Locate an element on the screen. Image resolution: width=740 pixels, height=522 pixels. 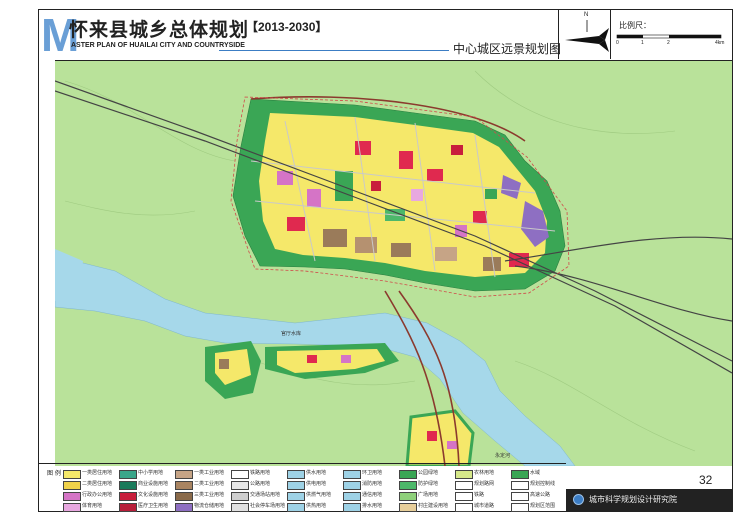
organization-name: 城市科学规划设计研究院 is located at coordinates (633, 499).